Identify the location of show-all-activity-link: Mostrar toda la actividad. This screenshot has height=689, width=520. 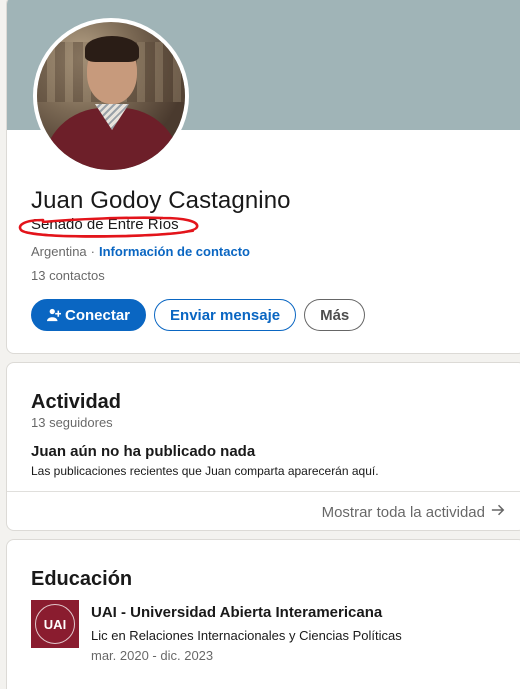
(413, 512).